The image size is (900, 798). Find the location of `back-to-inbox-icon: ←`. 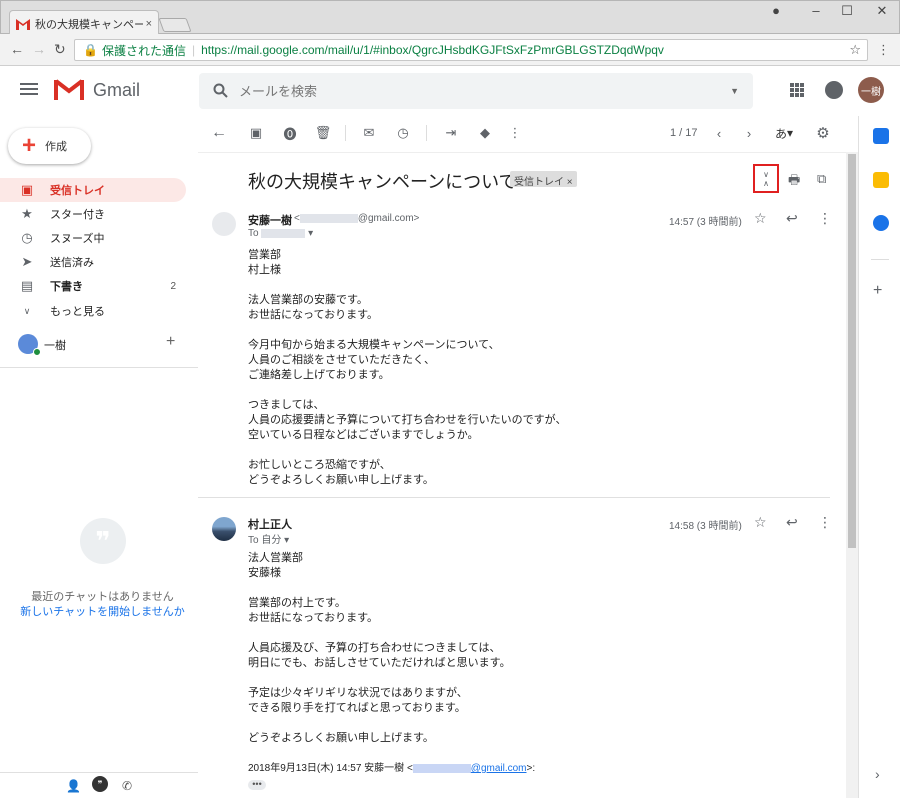

back-to-inbox-icon: ← is located at coordinates (219, 132).